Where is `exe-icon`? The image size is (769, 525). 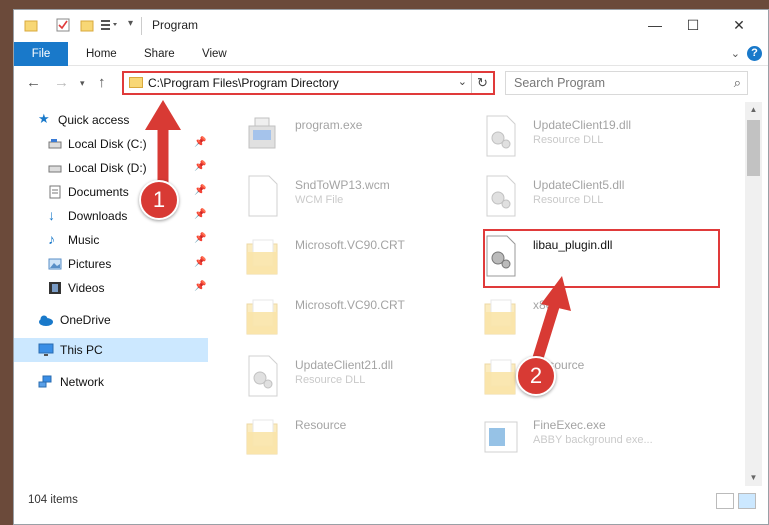 exe-icon is located at coordinates (263, 136).